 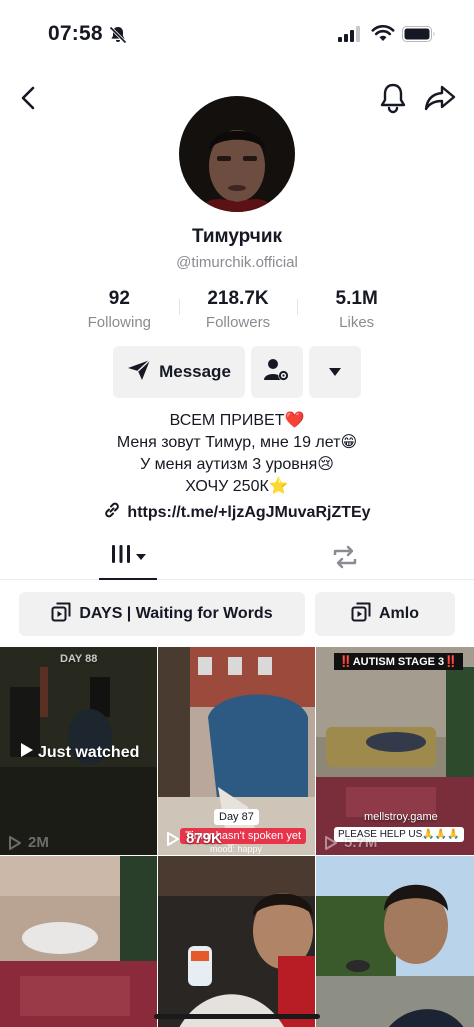 What do you see at coordinates (399, 613) in the screenshot?
I see `playlist-label: Amlo` at bounding box center [399, 613].